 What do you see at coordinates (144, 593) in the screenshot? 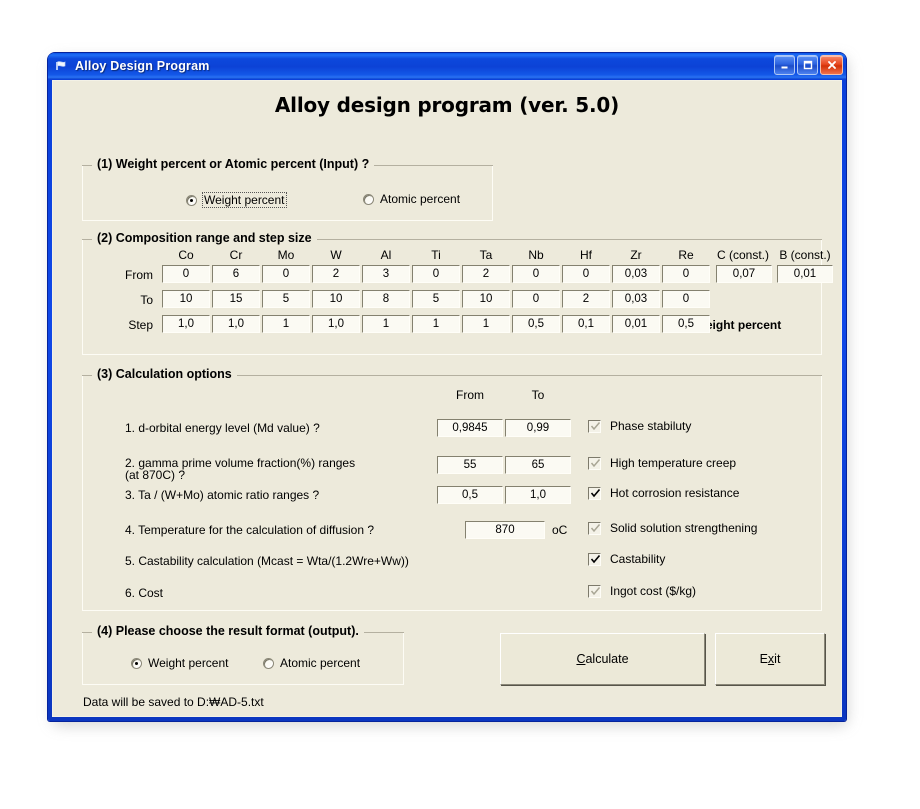
I see `option-6-label: 6. Cost` at bounding box center [144, 593].